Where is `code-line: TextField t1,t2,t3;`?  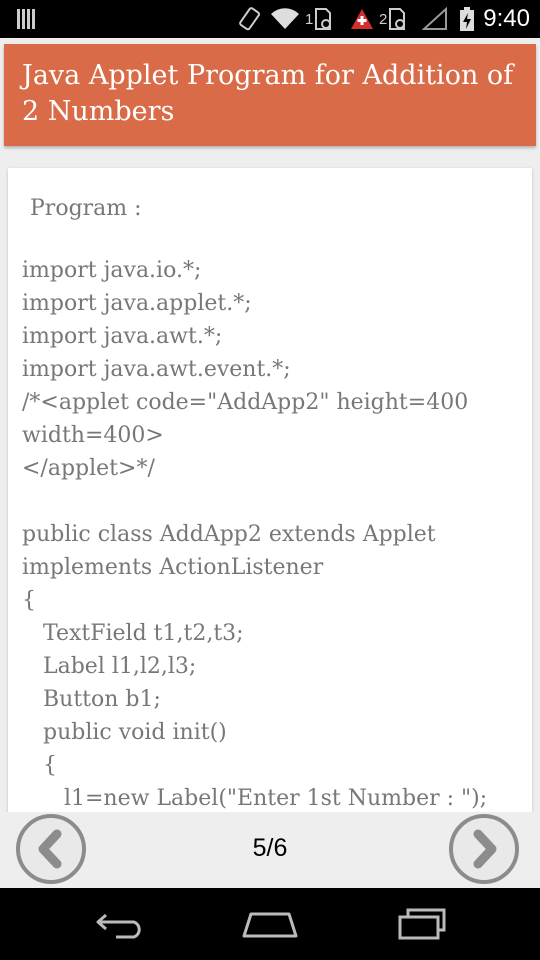
code-line: TextField t1,t2,t3; is located at coordinates (133, 633).